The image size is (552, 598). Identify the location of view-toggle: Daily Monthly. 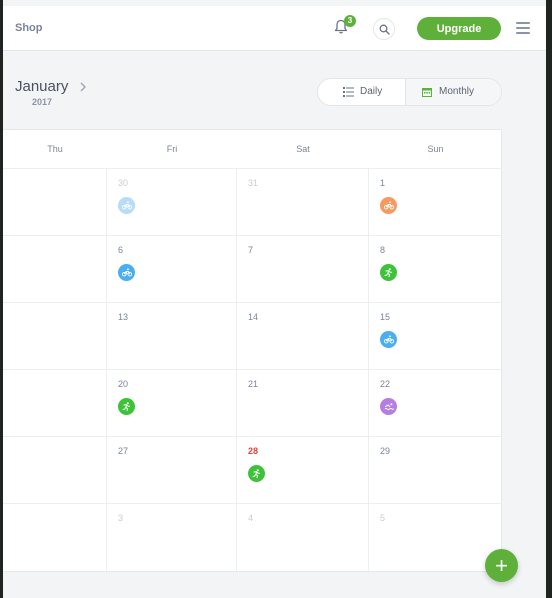
(409, 92).